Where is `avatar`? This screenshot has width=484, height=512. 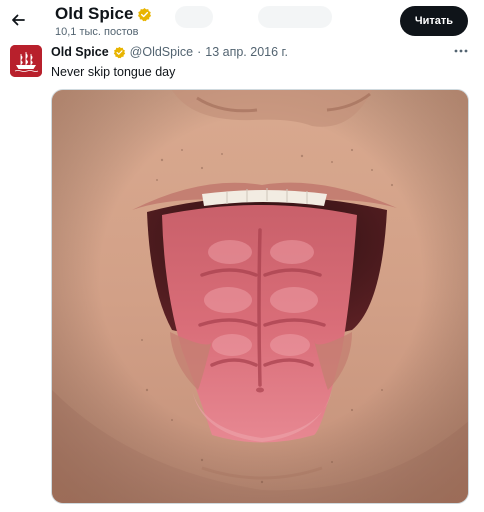 avatar is located at coordinates (26, 61).